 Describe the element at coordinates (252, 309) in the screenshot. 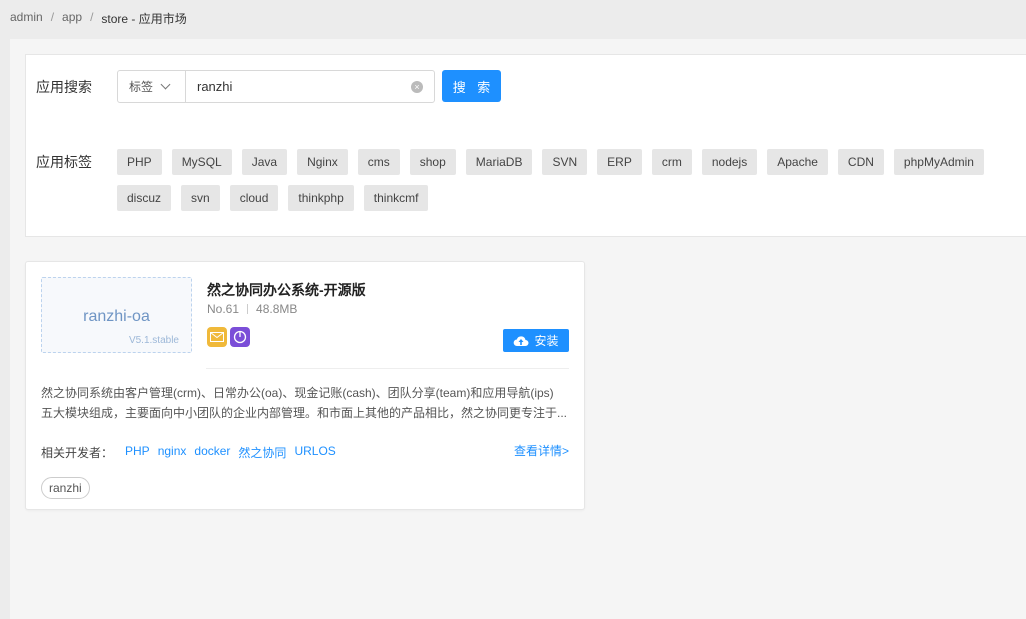

I see `app-meta: No.61 48.8MB` at that location.